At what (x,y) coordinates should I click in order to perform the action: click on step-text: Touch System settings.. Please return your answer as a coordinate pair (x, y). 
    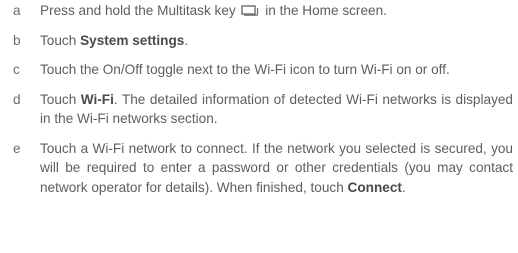
    Looking at the image, I should click on (114, 40).